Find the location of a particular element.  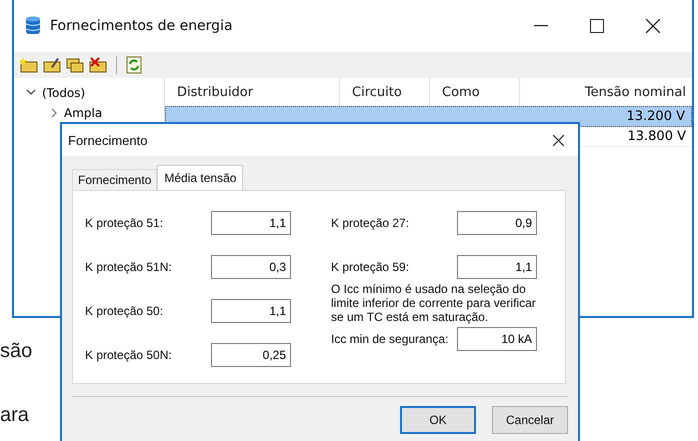

field-label: K proteção 51: is located at coordinates (124, 223).